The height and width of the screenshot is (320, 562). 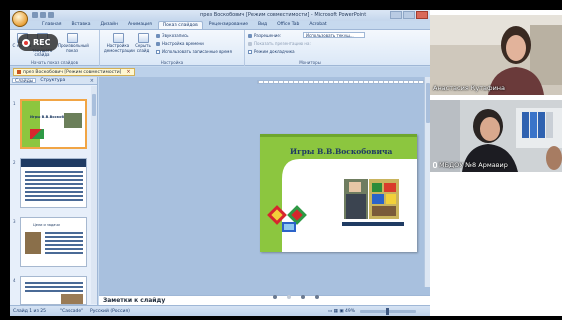 I want to click on notes-pane: Заметки к слайду, so click(x=264, y=300).